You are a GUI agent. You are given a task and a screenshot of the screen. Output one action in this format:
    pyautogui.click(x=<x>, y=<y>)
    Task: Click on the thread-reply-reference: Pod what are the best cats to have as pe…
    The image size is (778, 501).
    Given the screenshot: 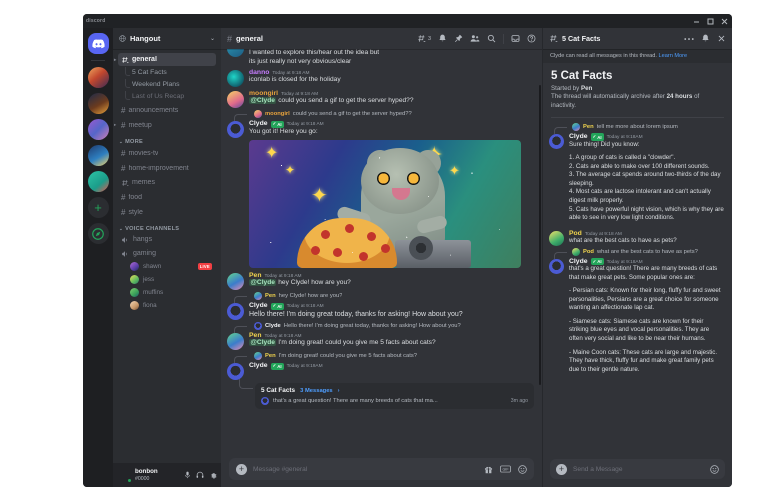 What is the action you would take?
    pyautogui.click(x=637, y=253)
    